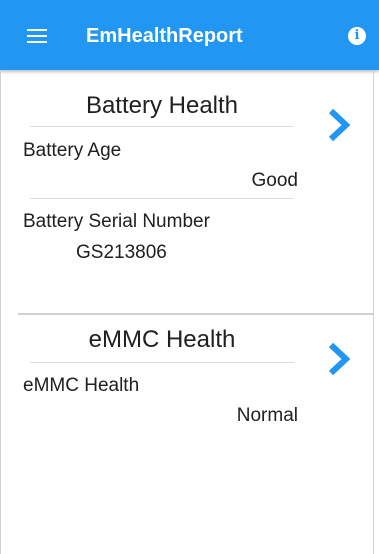 The width and height of the screenshot is (379, 554). What do you see at coordinates (373, 312) in the screenshot?
I see `frame-border-right` at bounding box center [373, 312].